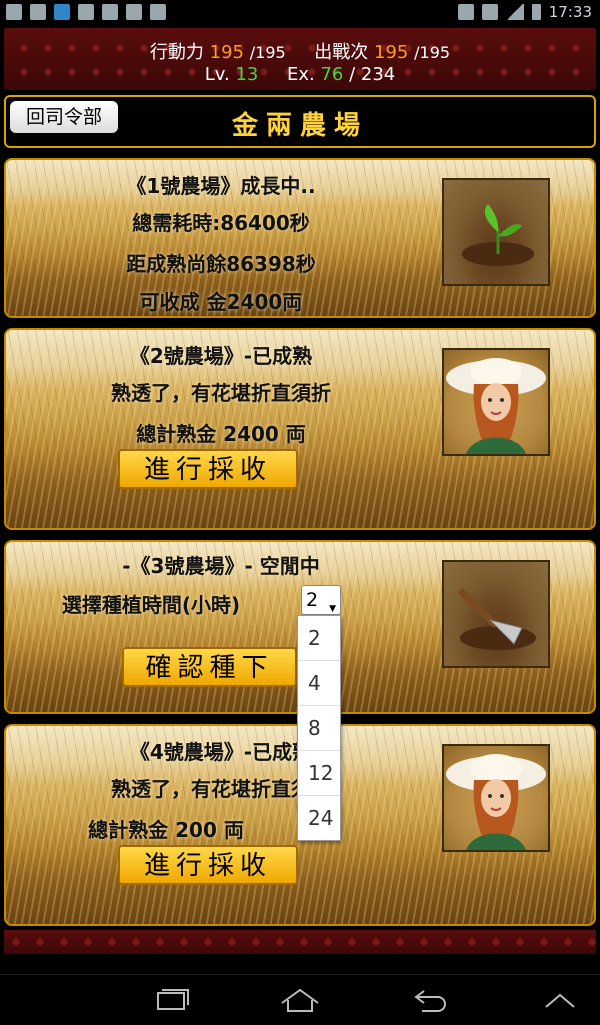 This screenshot has height=1025, width=600. Describe the element at coordinates (300, 51) in the screenshot. I see `stats-row-1: 行動力 195 /195 出戰次 195 /195` at that location.